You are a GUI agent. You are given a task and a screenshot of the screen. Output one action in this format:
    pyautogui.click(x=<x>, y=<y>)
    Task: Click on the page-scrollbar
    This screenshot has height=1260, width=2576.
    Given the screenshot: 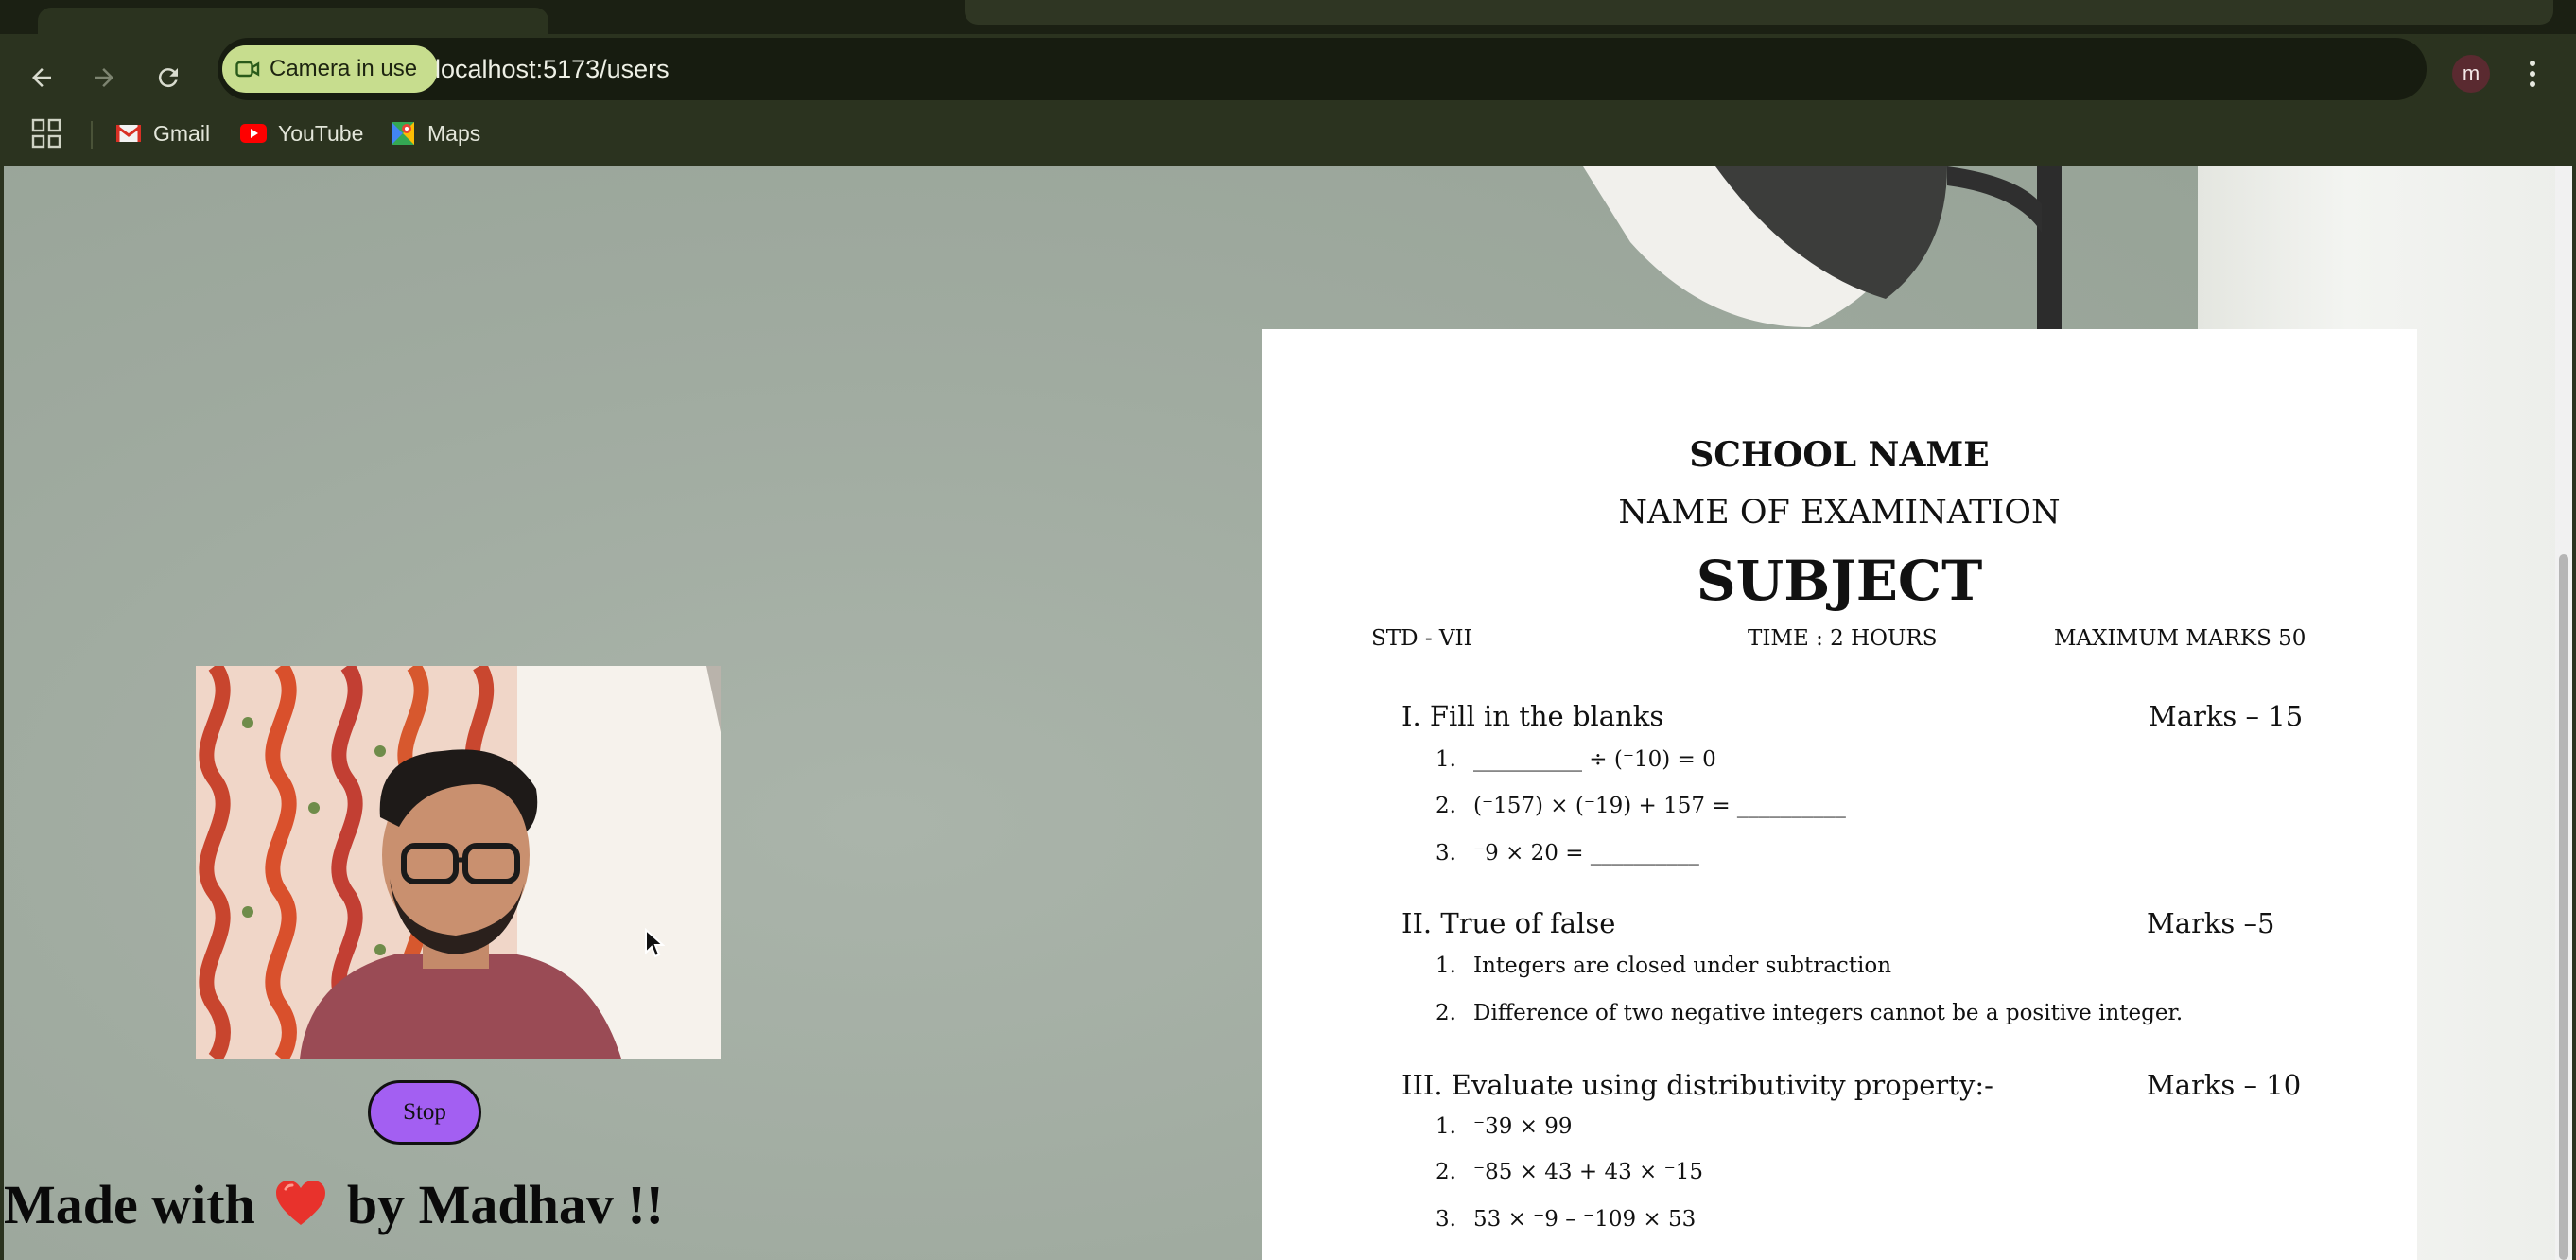 What is the action you would take?
    pyautogui.click(x=2563, y=713)
    